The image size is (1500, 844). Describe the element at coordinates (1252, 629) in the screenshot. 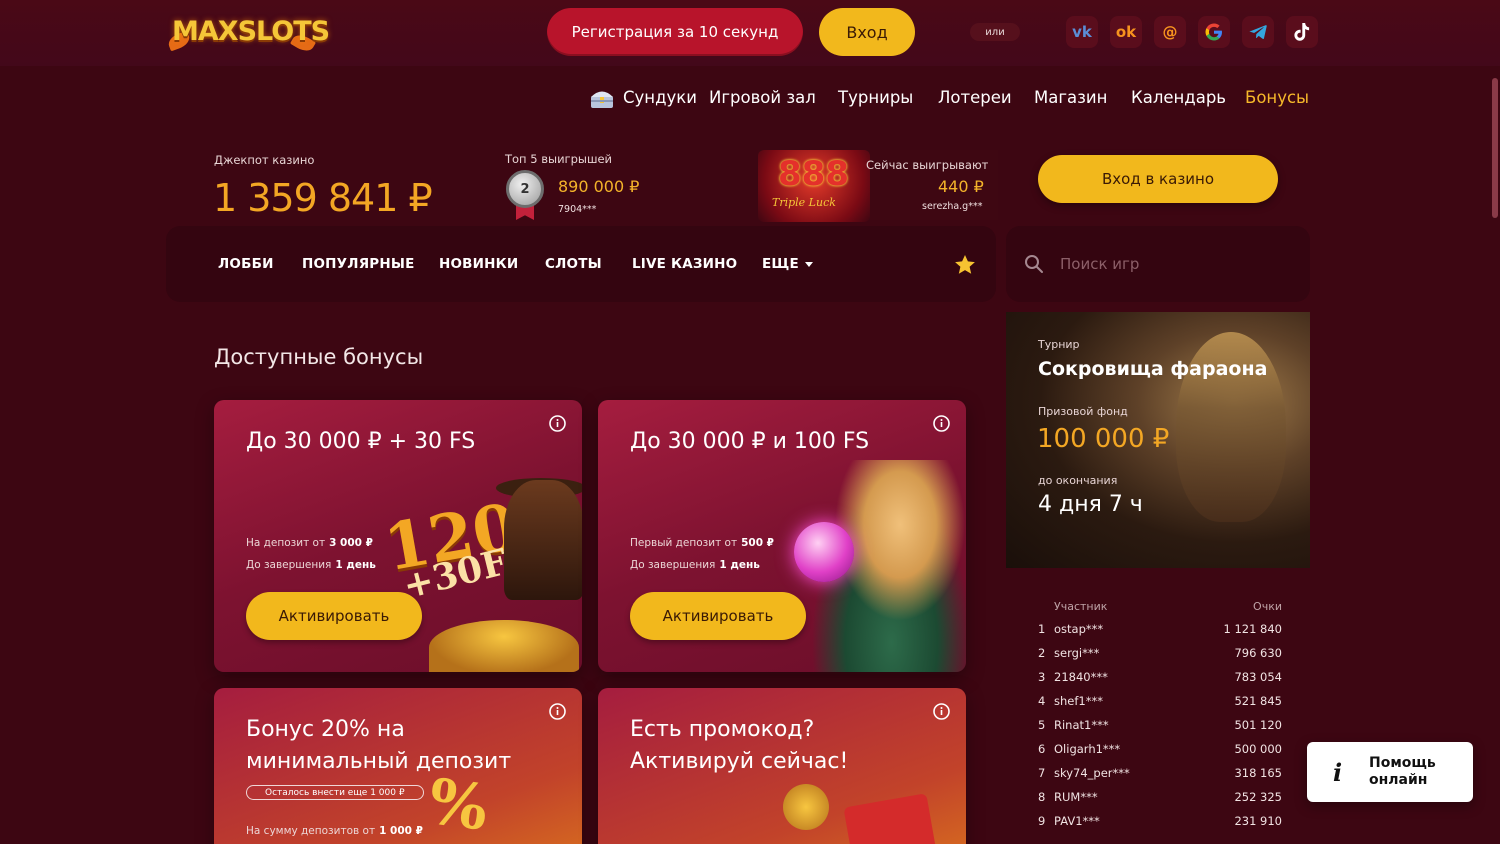

I see `score: 1 121 840` at that location.